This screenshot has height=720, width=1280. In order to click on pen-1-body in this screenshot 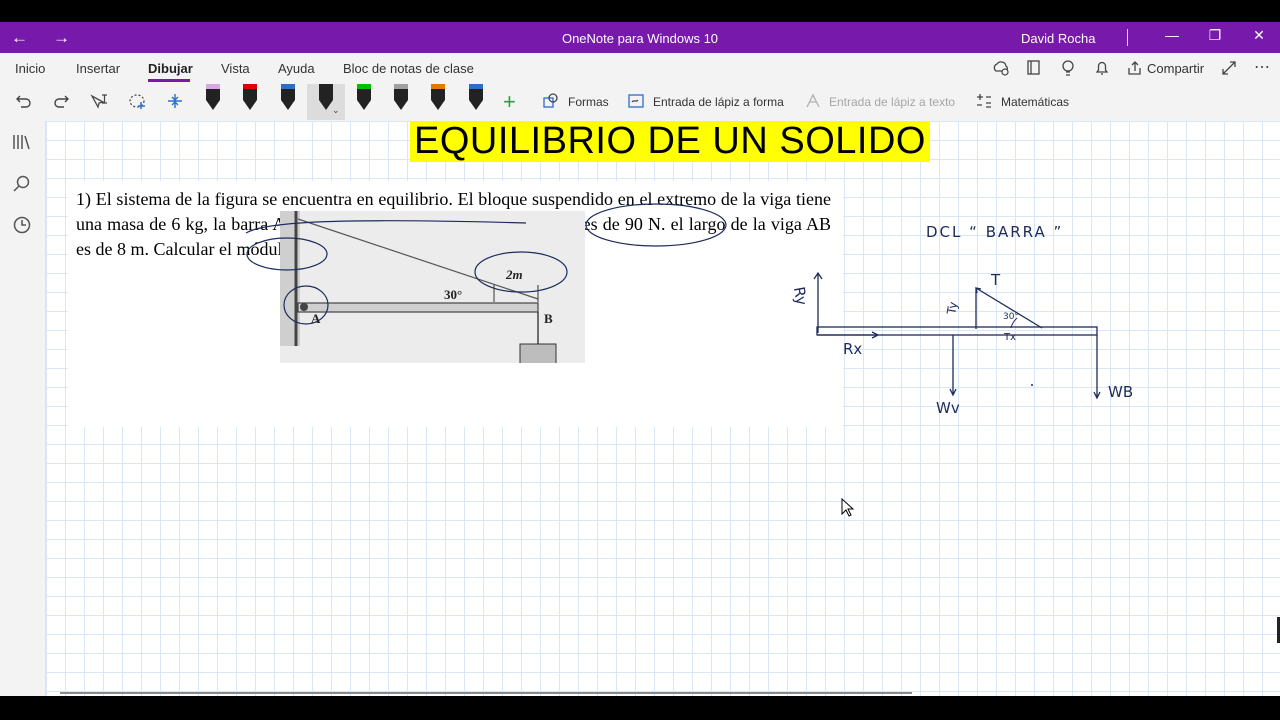, I will do `click(213, 94)`.